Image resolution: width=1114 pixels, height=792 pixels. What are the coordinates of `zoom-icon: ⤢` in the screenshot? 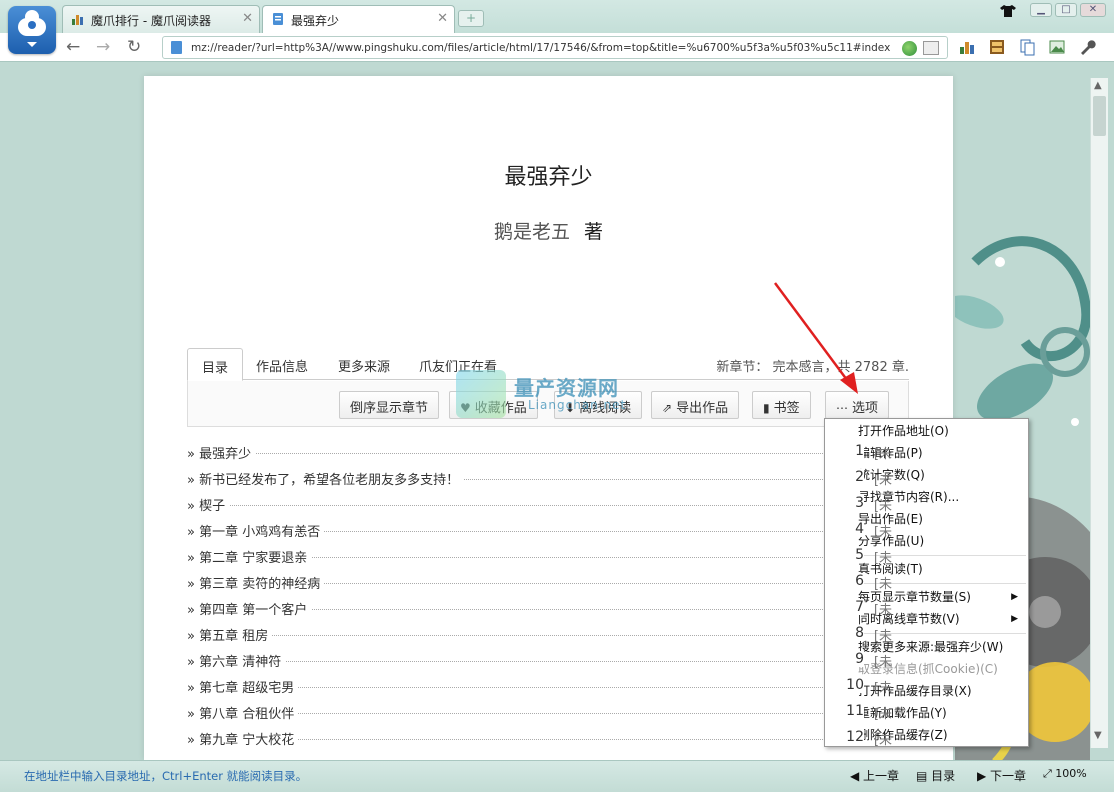 It's located at (1049, 773).